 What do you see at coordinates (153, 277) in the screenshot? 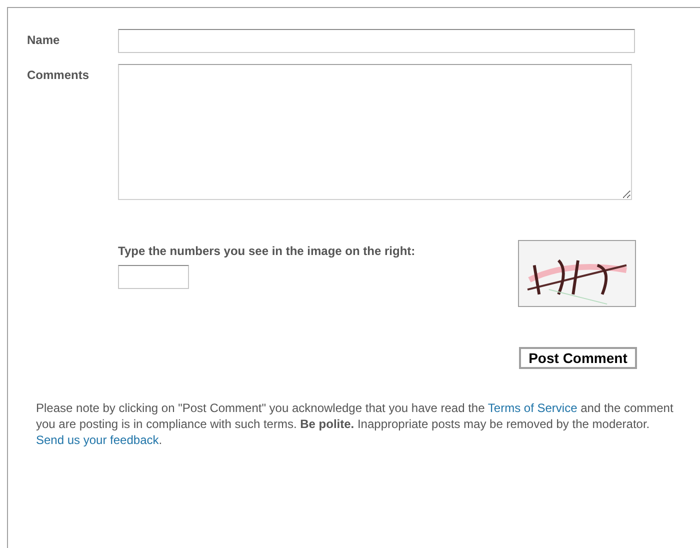
I see `captcha-field` at bounding box center [153, 277].